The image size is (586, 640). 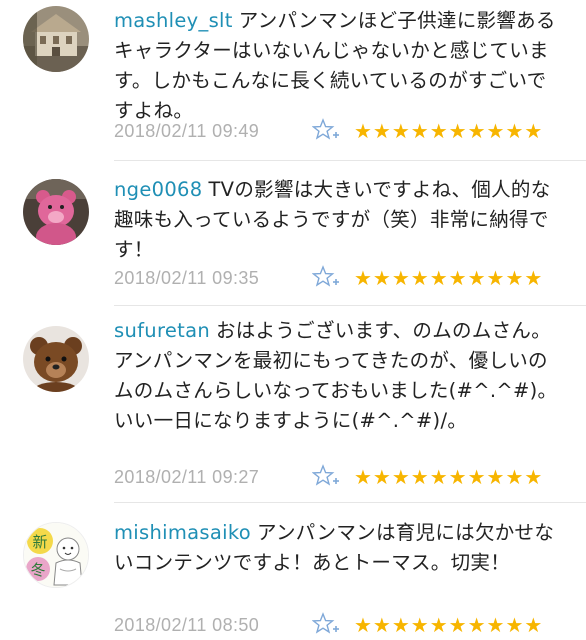 I want to click on comment-timestamp: 2018/02/11 09:27, so click(x=187, y=477).